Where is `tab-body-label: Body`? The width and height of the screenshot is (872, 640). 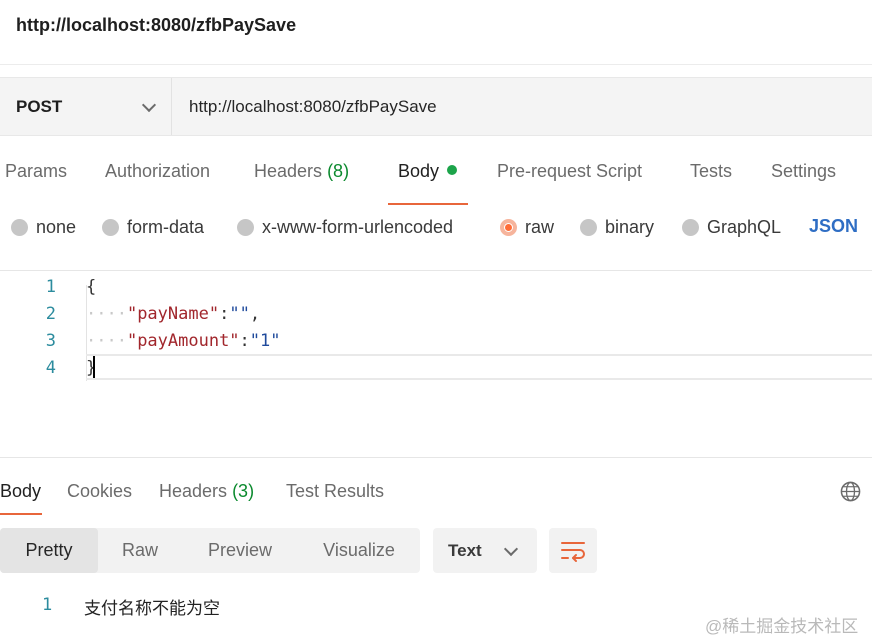 tab-body-label: Body is located at coordinates (419, 171).